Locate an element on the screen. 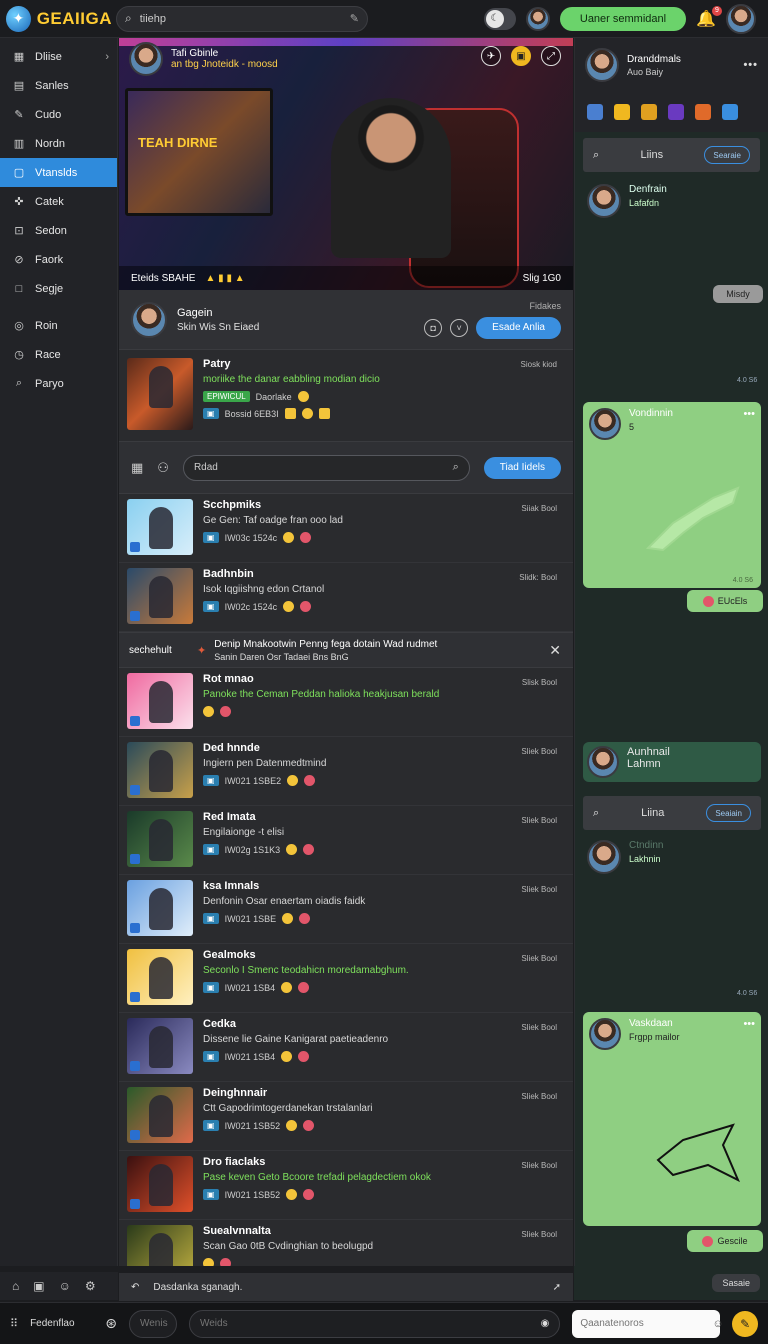  send-button: ✎ is located at coordinates (745, 1323).